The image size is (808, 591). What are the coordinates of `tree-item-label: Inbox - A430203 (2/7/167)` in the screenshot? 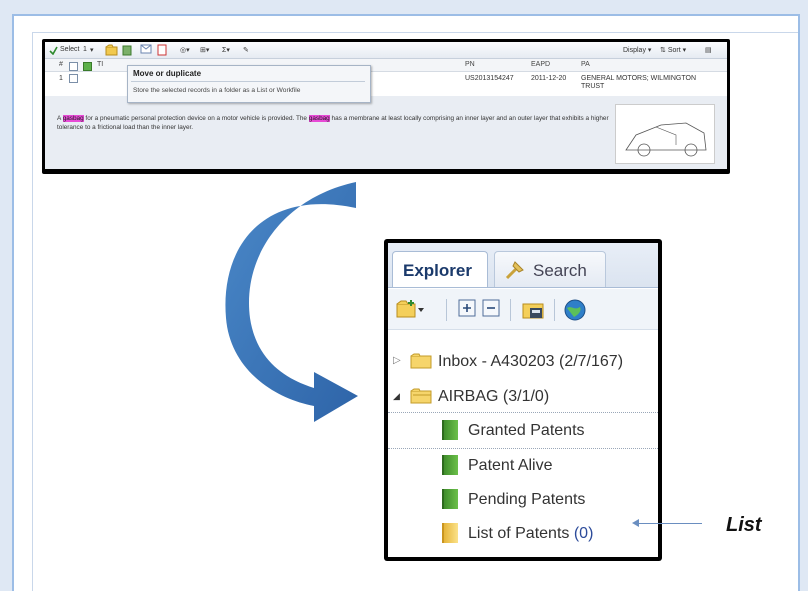 It's located at (531, 361).